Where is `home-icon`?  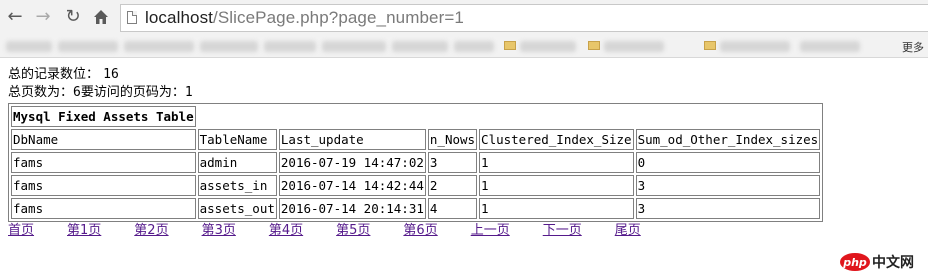 home-icon is located at coordinates (101, 17).